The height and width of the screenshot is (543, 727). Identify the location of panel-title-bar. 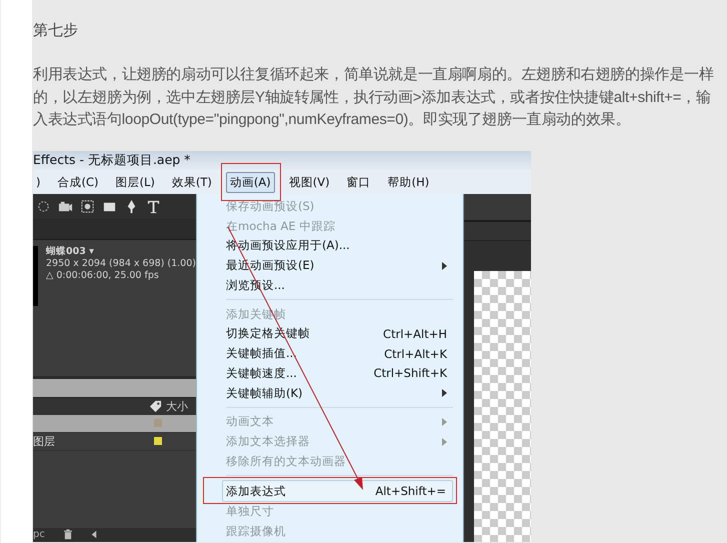
(497, 208).